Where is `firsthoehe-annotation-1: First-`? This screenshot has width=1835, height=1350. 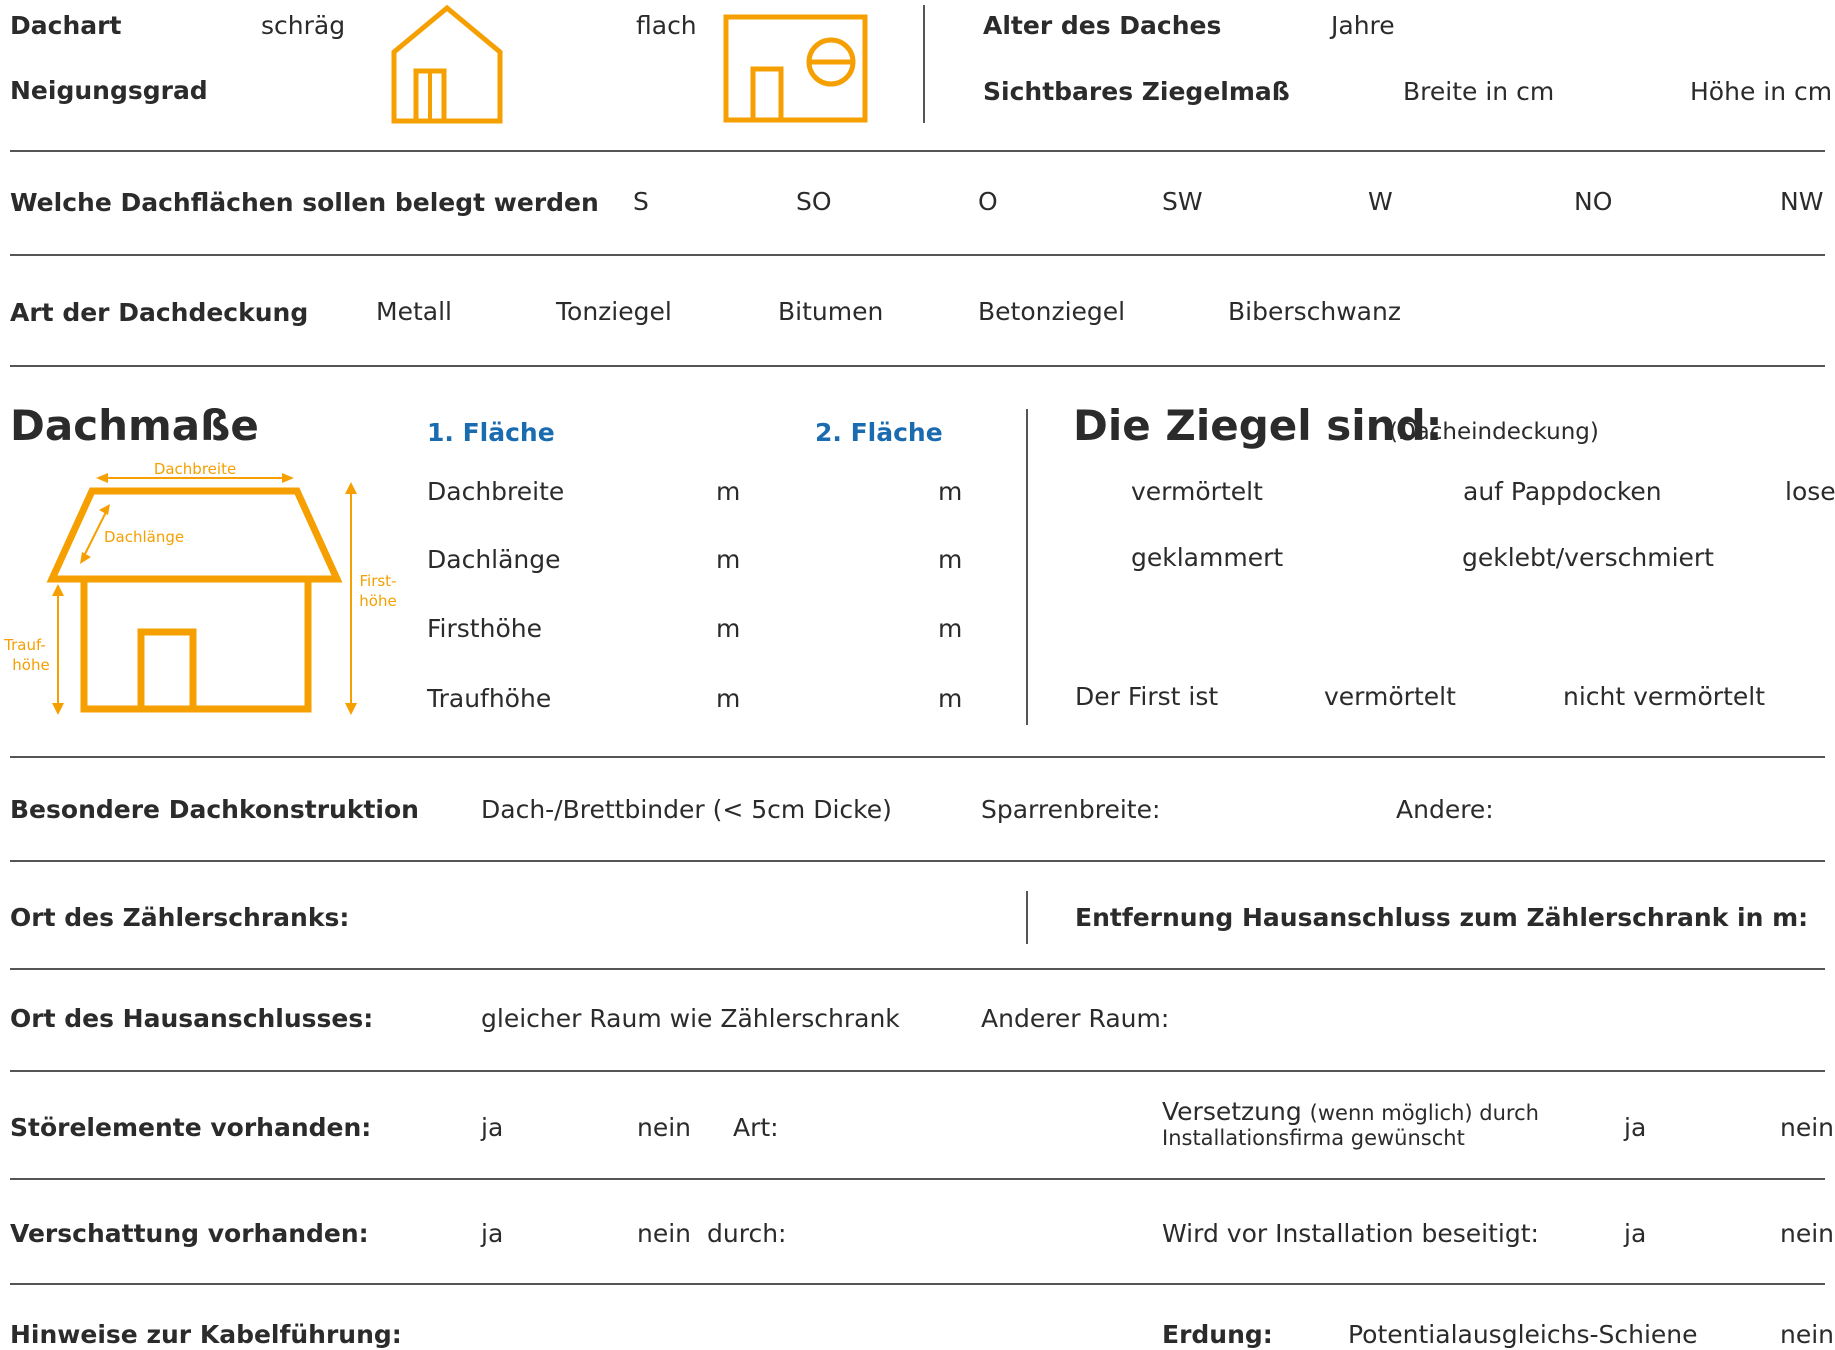
firsthoehe-annotation-1: First- is located at coordinates (378, 581).